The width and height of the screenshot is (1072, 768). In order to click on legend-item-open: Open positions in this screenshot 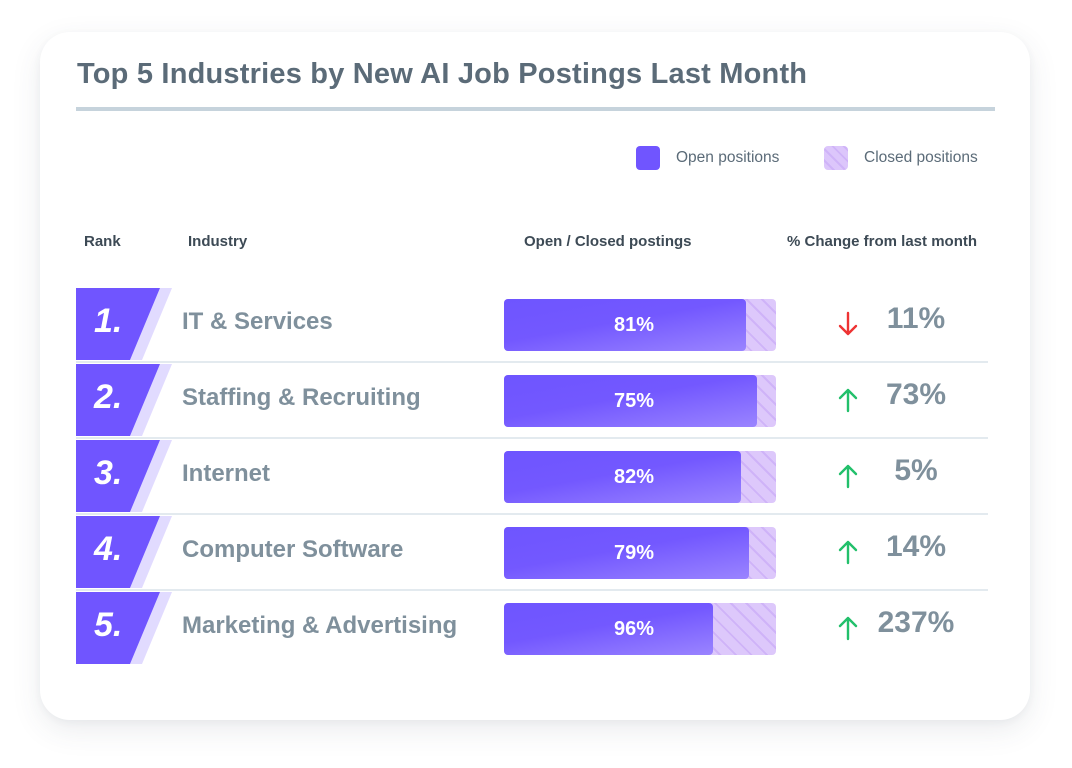, I will do `click(707, 158)`.